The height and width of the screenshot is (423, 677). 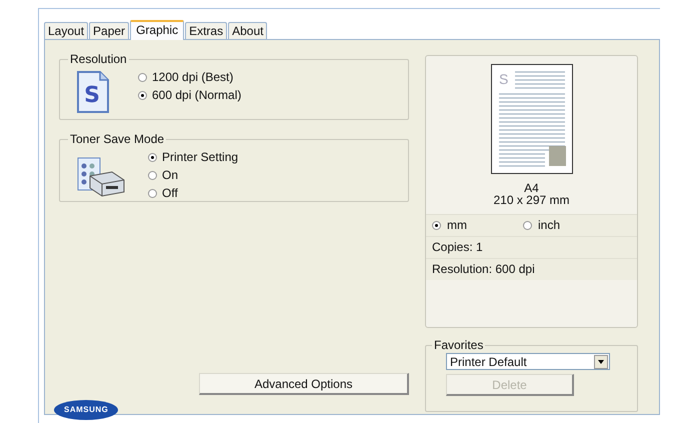 What do you see at coordinates (170, 193) in the screenshot?
I see `radio-label: Off` at bounding box center [170, 193].